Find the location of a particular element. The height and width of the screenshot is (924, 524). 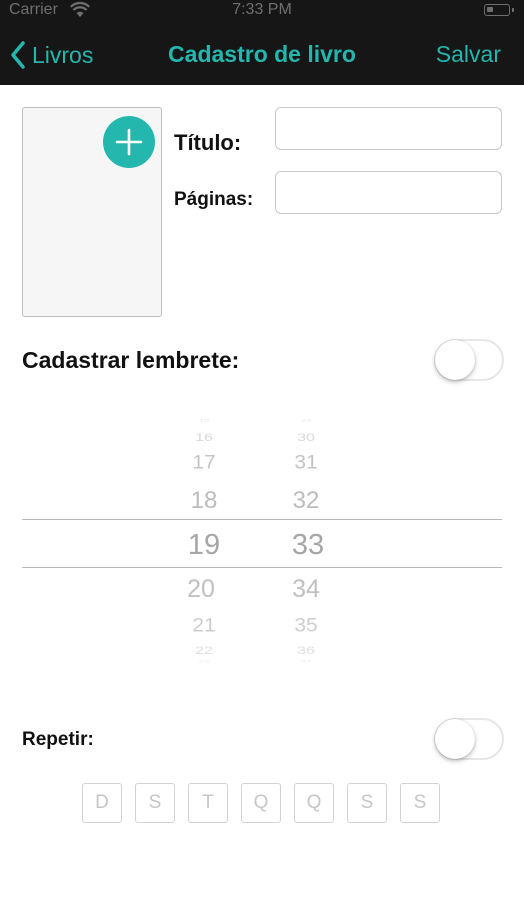

title-input is located at coordinates (388, 128).